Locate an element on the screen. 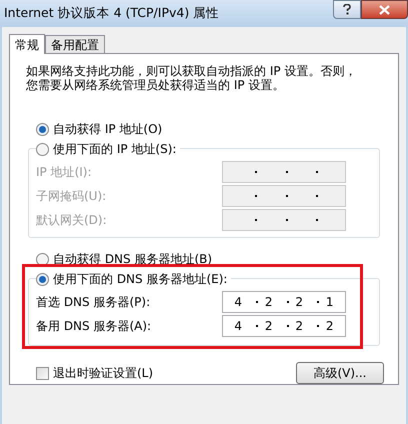 The width and height of the screenshot is (408, 424). help-button is located at coordinates (347, 9).